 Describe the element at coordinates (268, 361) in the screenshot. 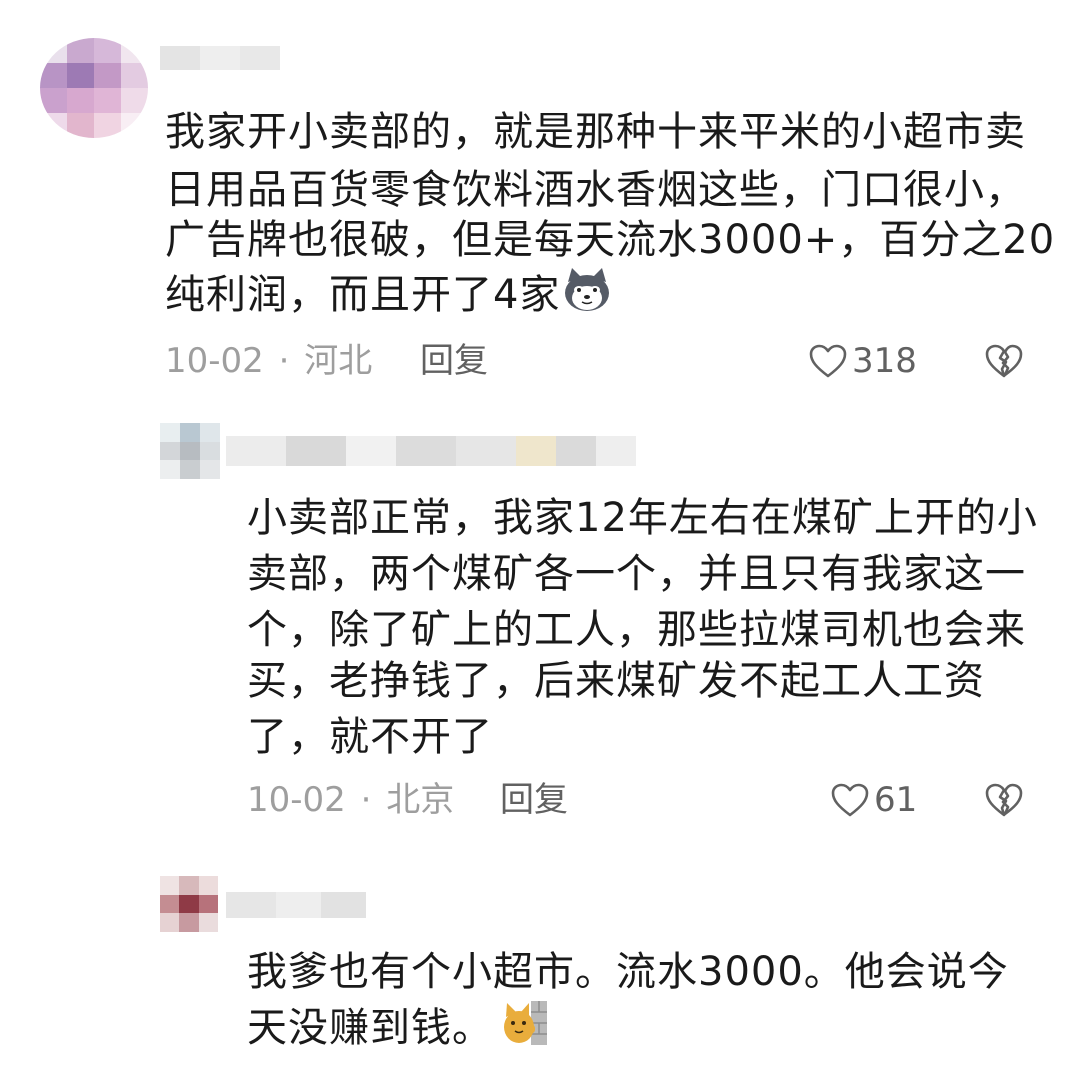

I see `comment-meta: 10-02 · 河北` at that location.